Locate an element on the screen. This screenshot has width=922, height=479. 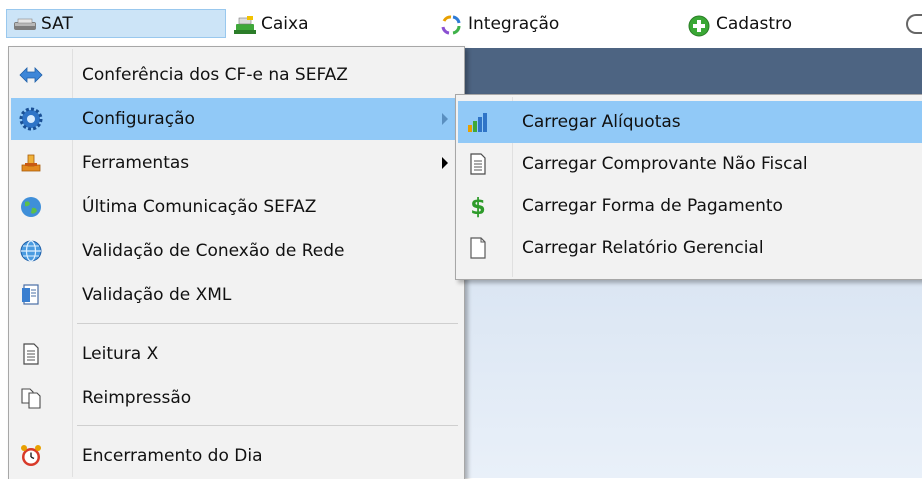
arrows-exchange-icon is located at coordinates (31, 75).